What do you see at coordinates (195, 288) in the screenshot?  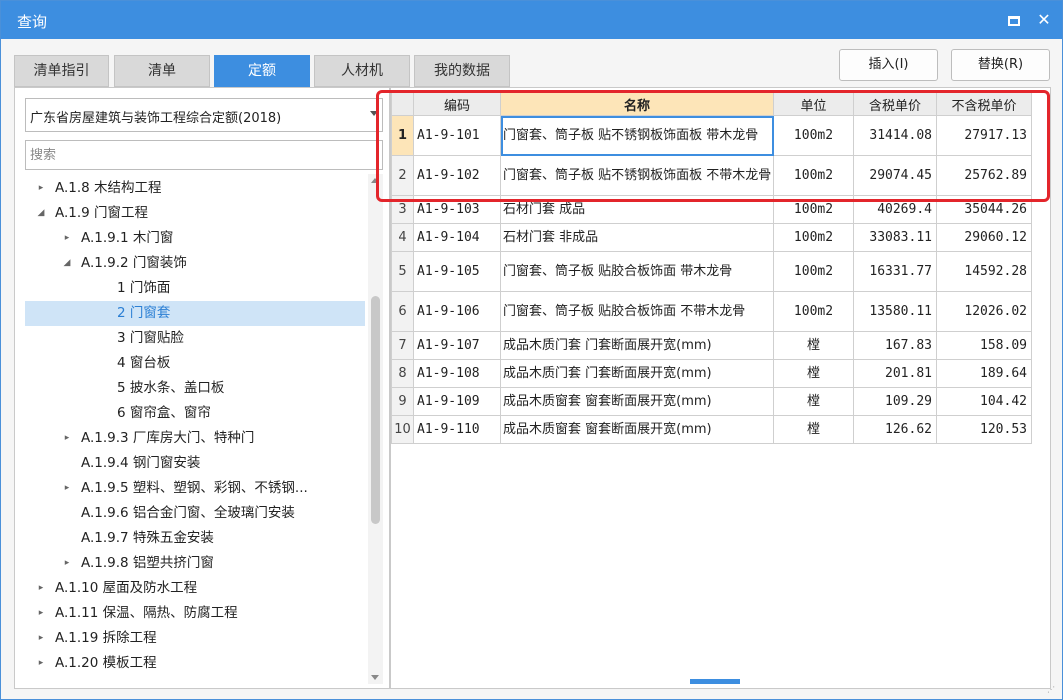 I see `tree-item: 1 门饰面` at bounding box center [195, 288].